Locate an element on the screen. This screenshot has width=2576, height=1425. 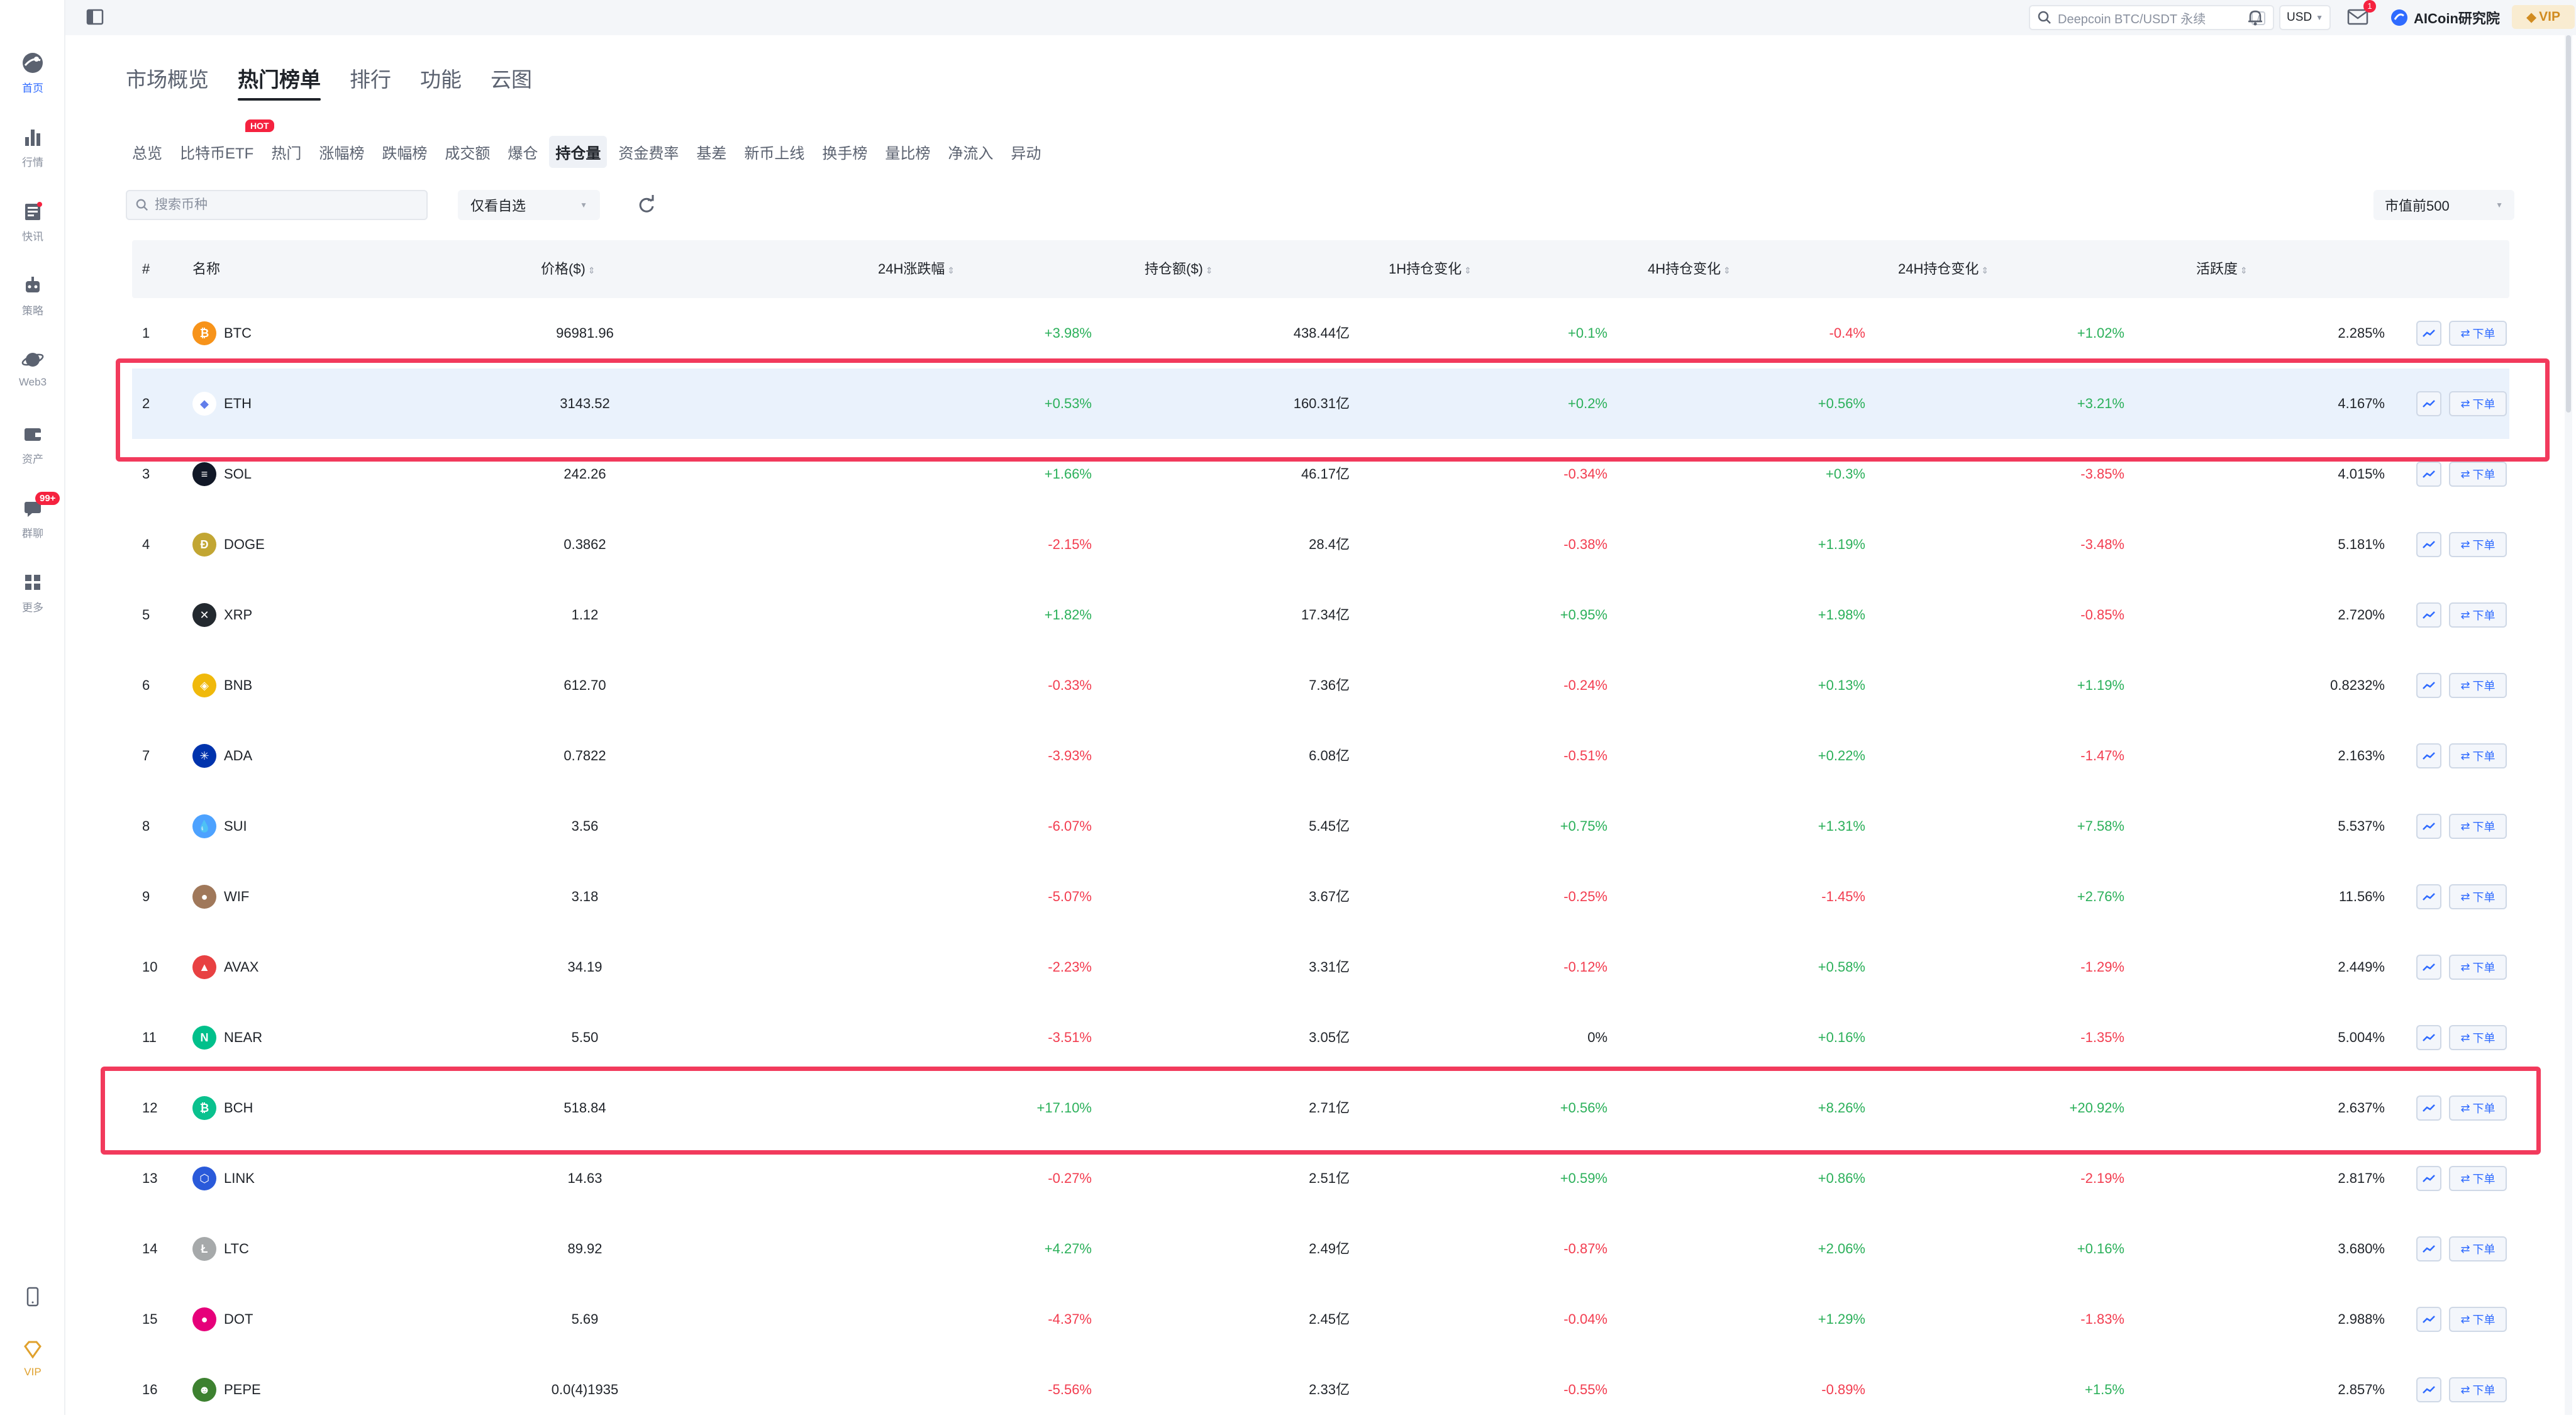
tab-cloud-map: 云图 is located at coordinates (511, 82).